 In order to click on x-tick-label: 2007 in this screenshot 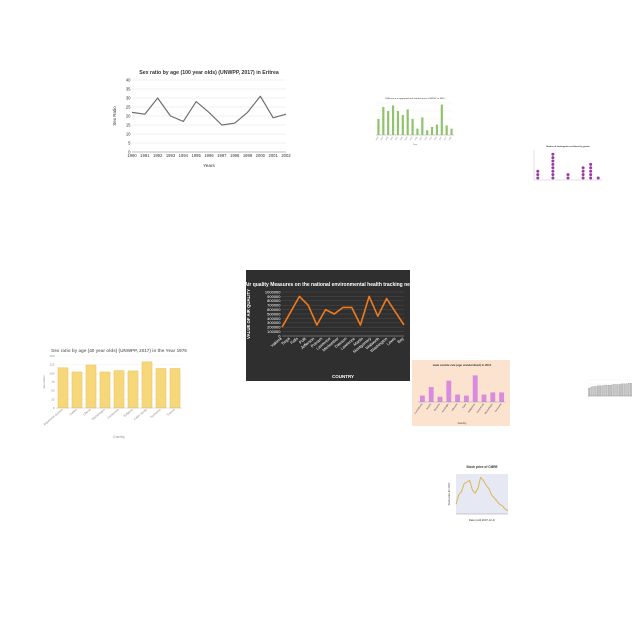, I will do `click(397, 139)`.